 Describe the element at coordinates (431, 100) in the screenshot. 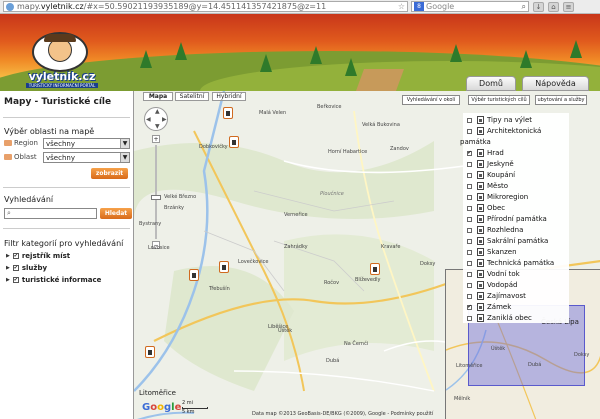

I see `search-nearby-button: Vyhledávání v okolí` at that location.